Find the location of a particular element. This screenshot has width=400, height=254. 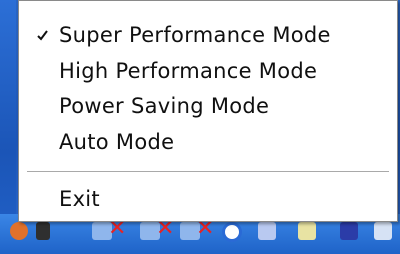

menu-item-label: Auto Mode is located at coordinates (117, 142).